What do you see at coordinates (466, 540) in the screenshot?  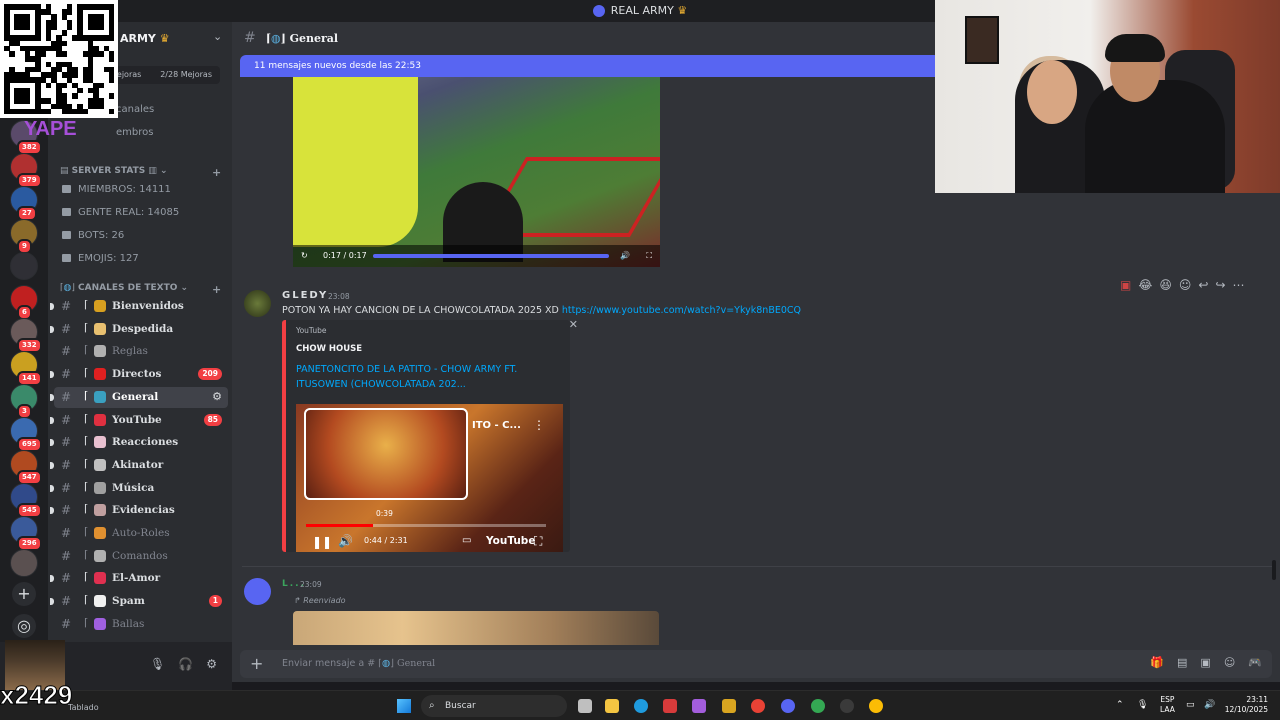 I see `captions-icon: ▭` at bounding box center [466, 540].